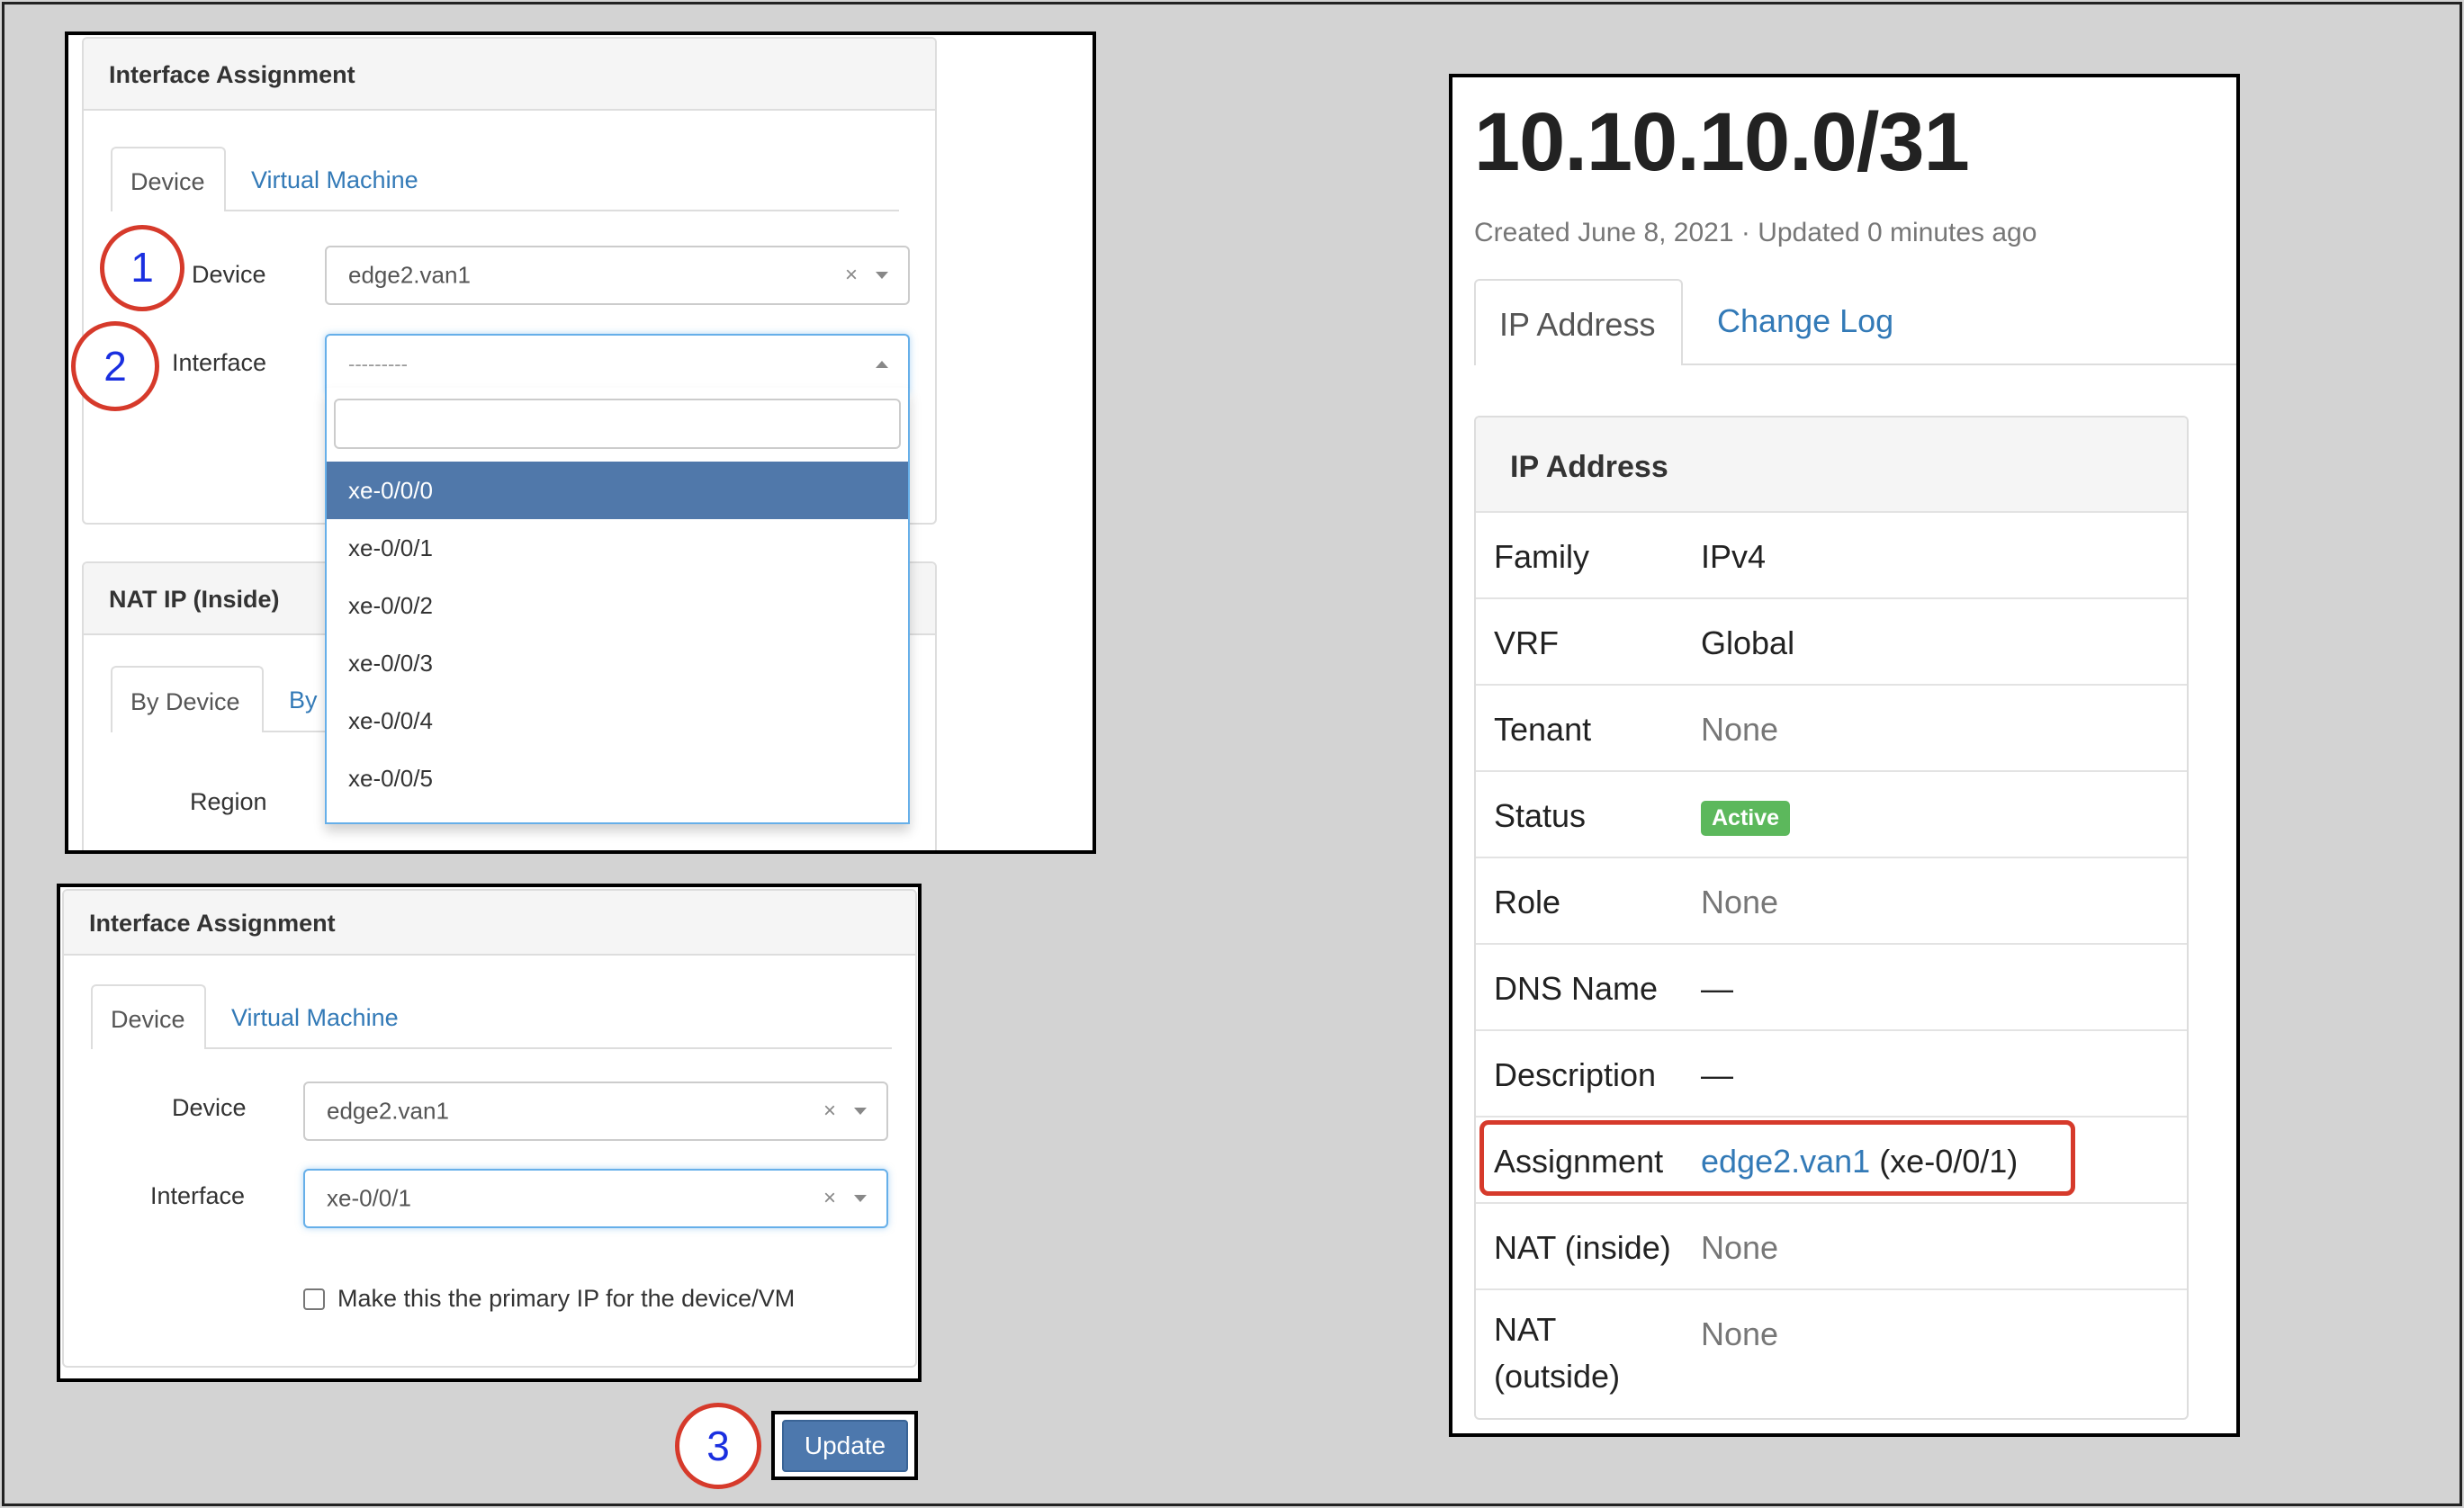  What do you see at coordinates (1831, 465) in the screenshot?
I see `panel-header: IP Address` at bounding box center [1831, 465].